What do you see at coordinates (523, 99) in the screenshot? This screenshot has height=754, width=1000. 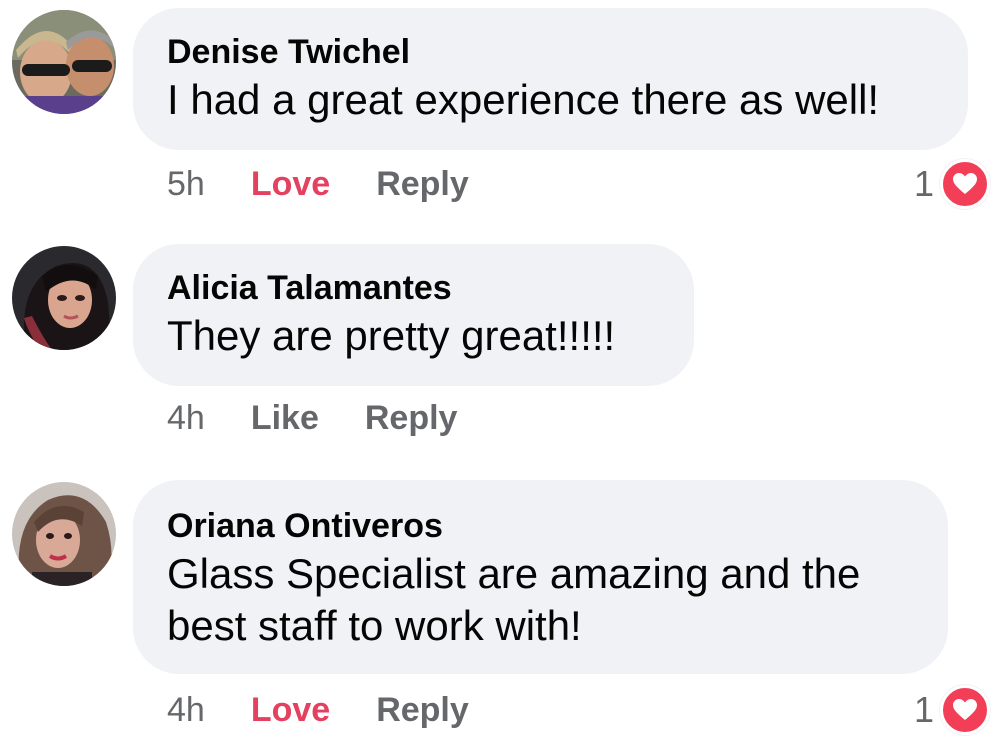 I see `comment-text: I had a great experience there as well!` at bounding box center [523, 99].